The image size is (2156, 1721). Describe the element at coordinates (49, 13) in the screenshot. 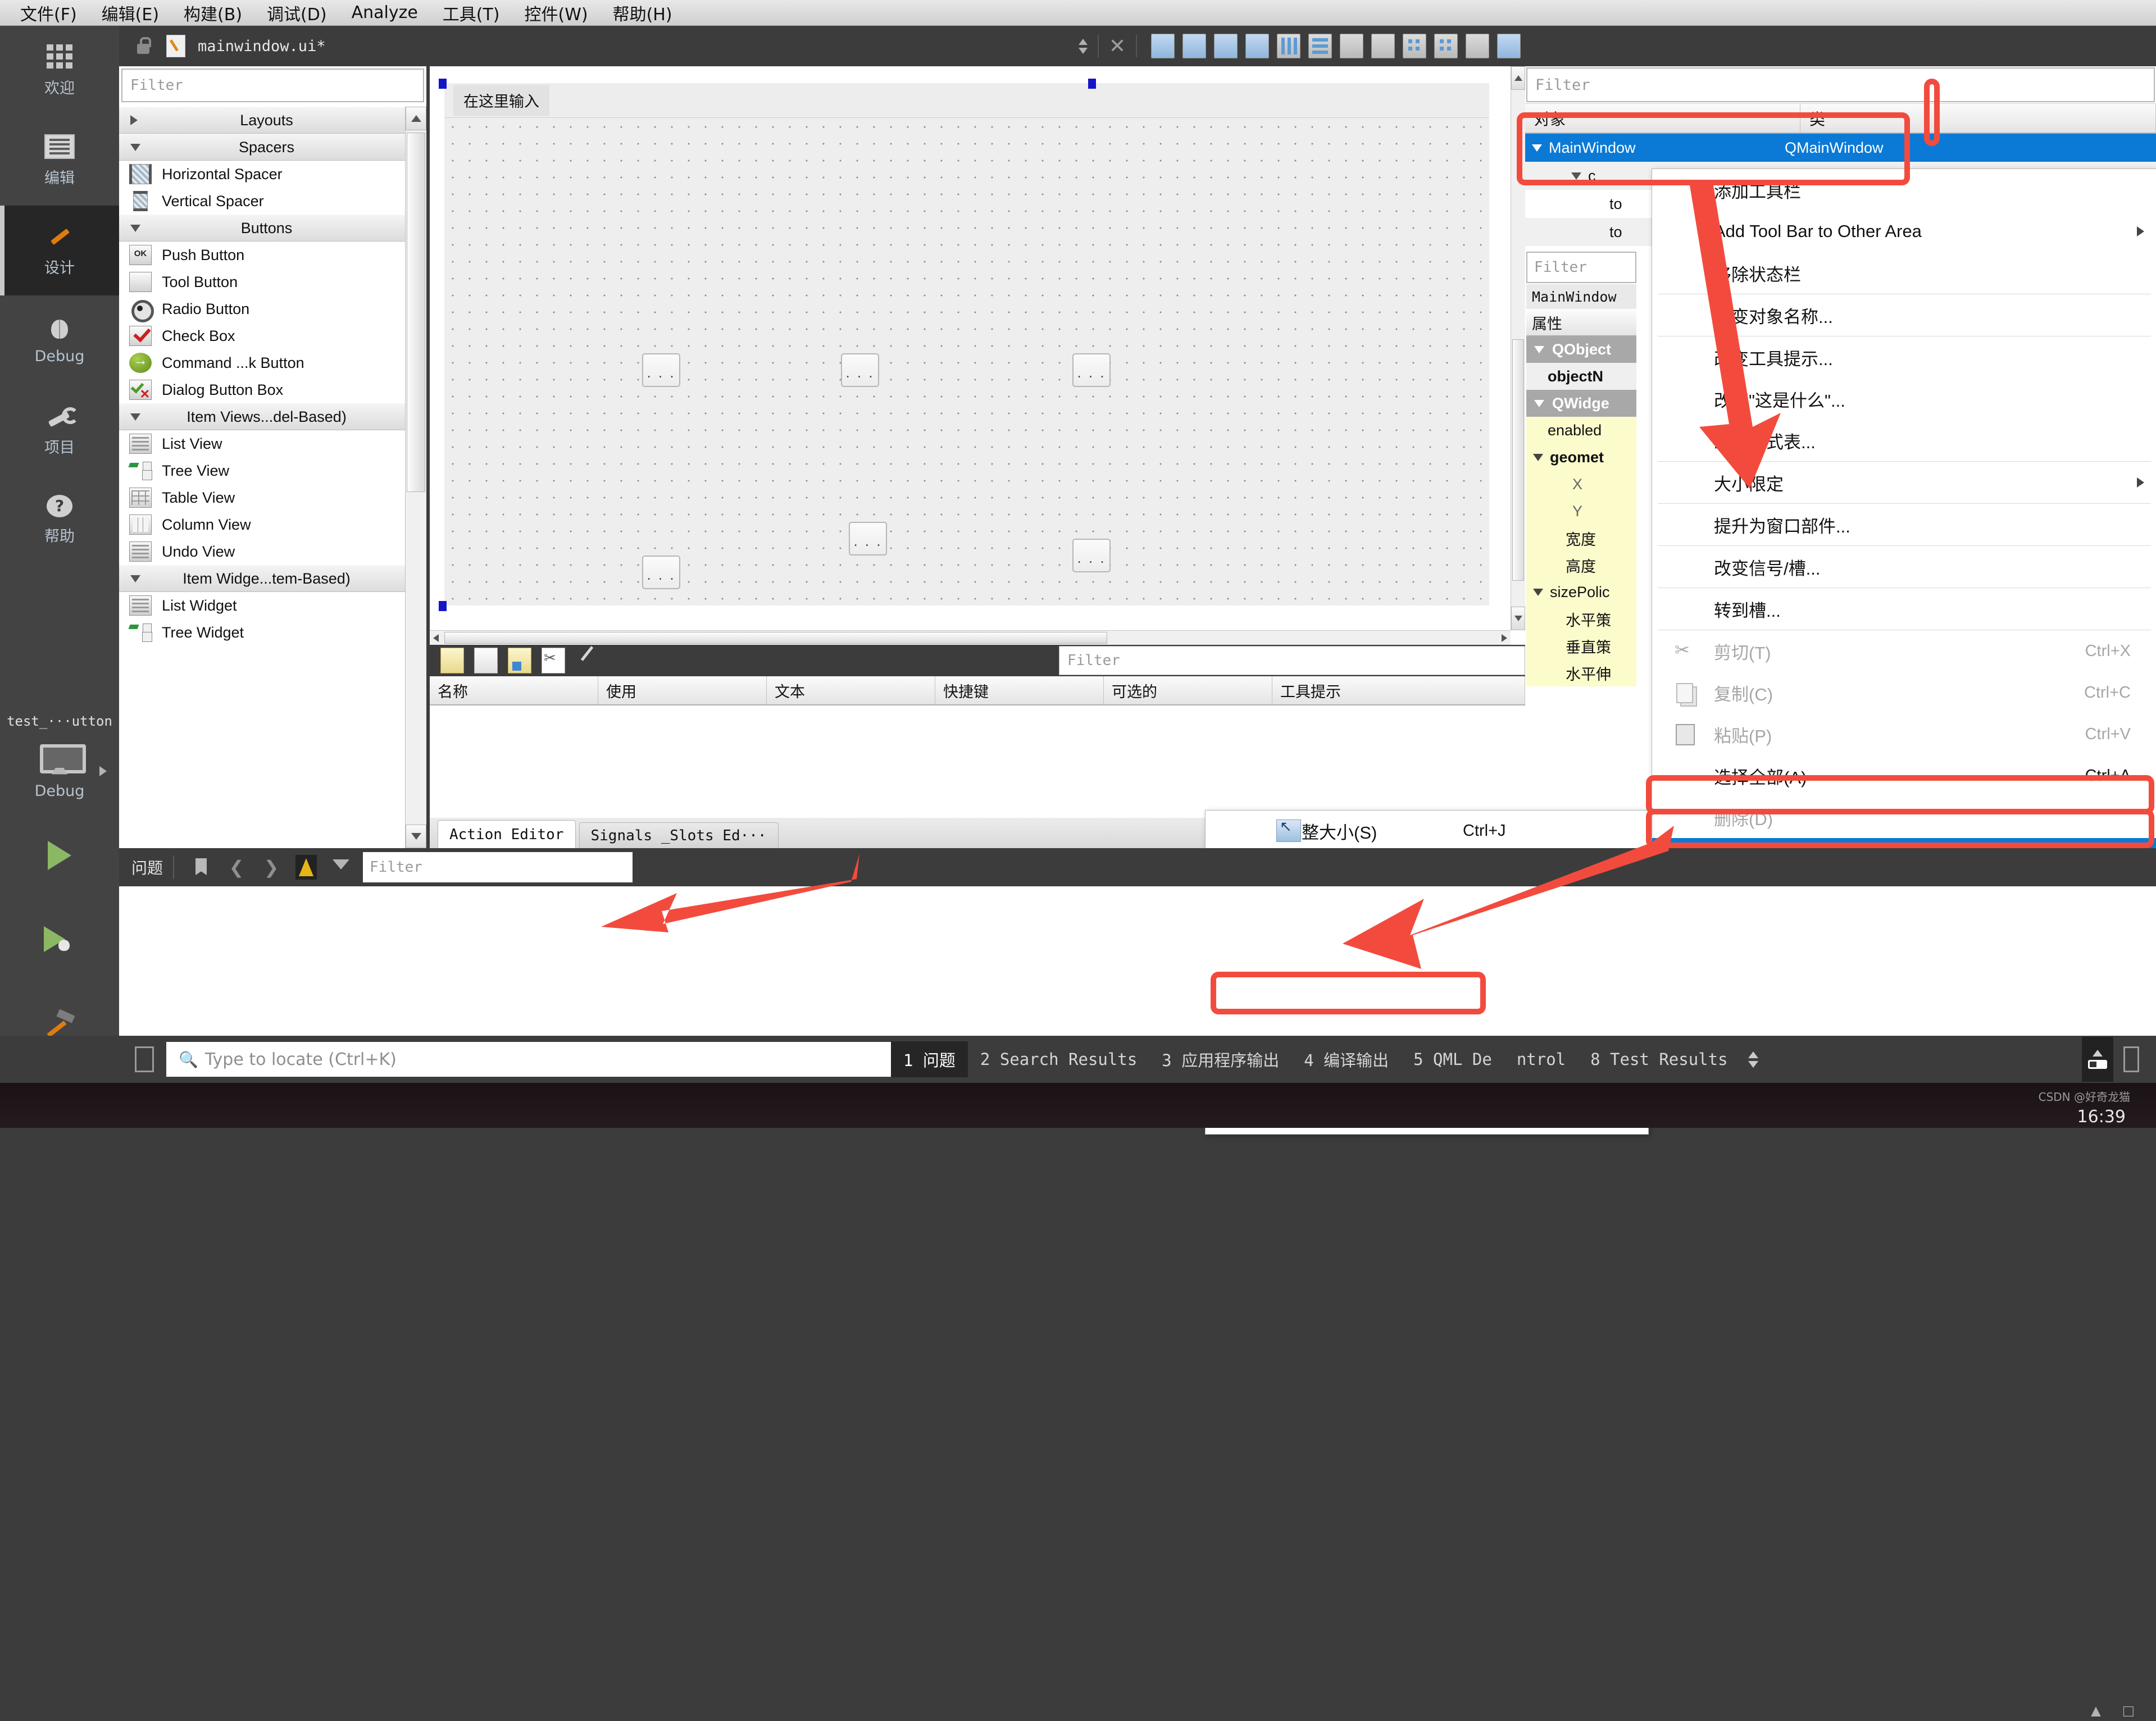

I see `menu-file: 文件(F)` at that location.